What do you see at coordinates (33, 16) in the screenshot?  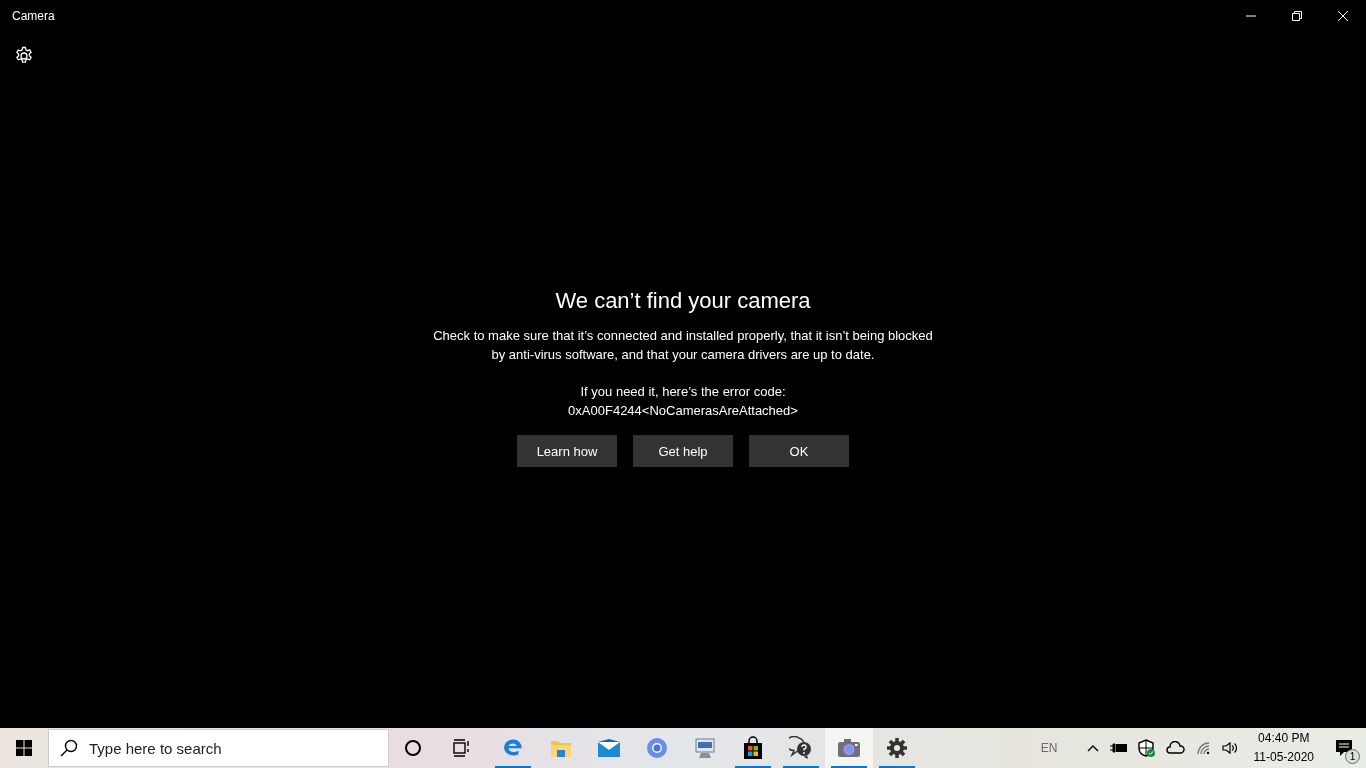 I see `window-title: Camera` at bounding box center [33, 16].